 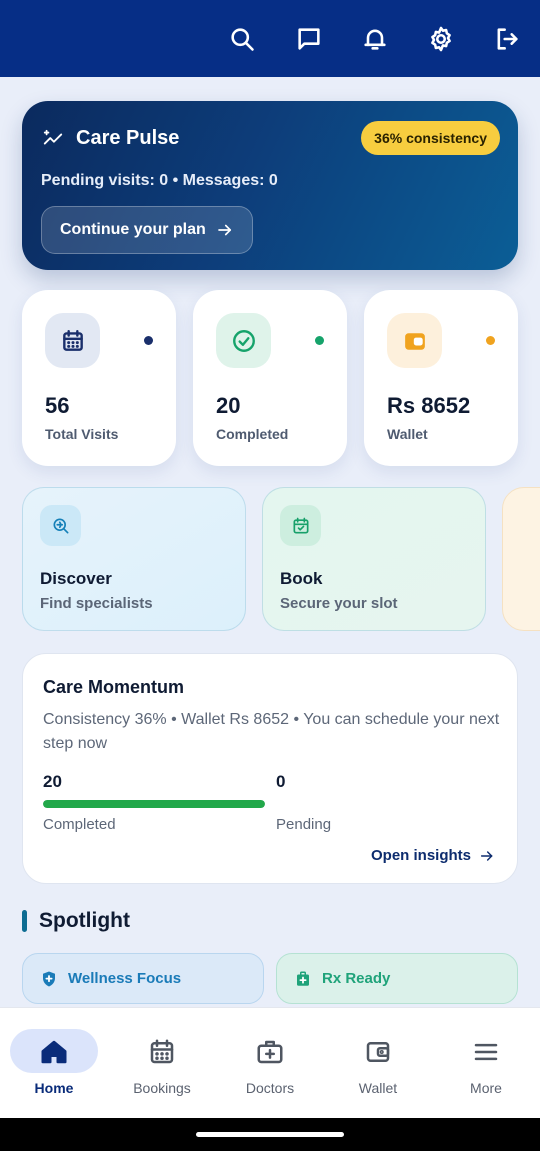 What do you see at coordinates (79, 824) in the screenshot?
I see `momentum-completed-label: Completed` at bounding box center [79, 824].